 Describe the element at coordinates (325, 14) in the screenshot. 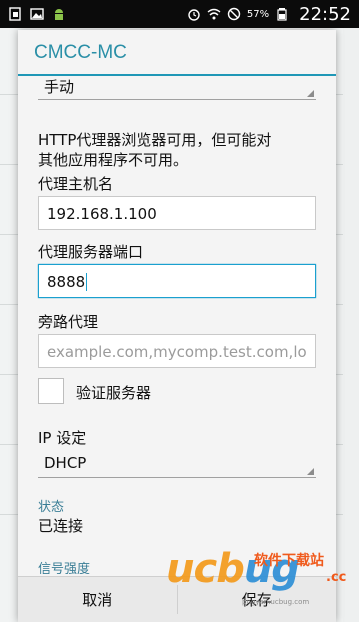

I see `clock: 22:52` at that location.